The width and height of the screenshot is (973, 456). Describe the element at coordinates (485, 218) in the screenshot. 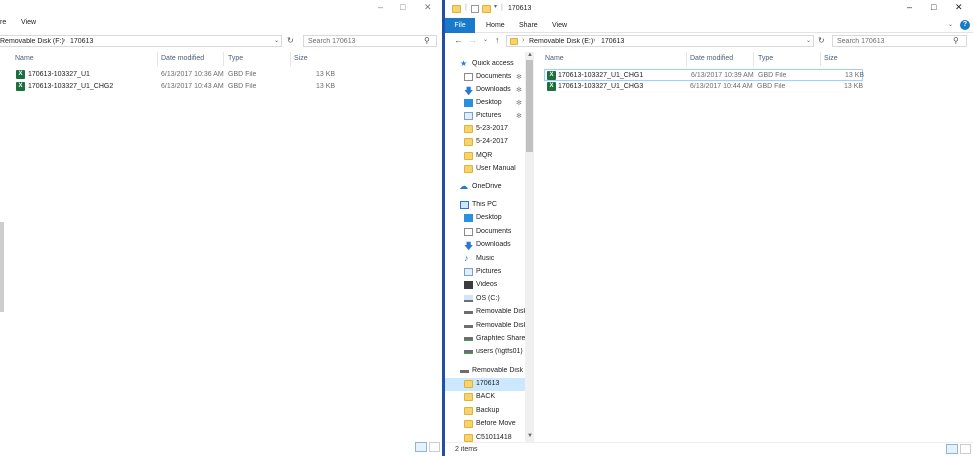

I see `nav-pc-desktop: Desktop` at that location.